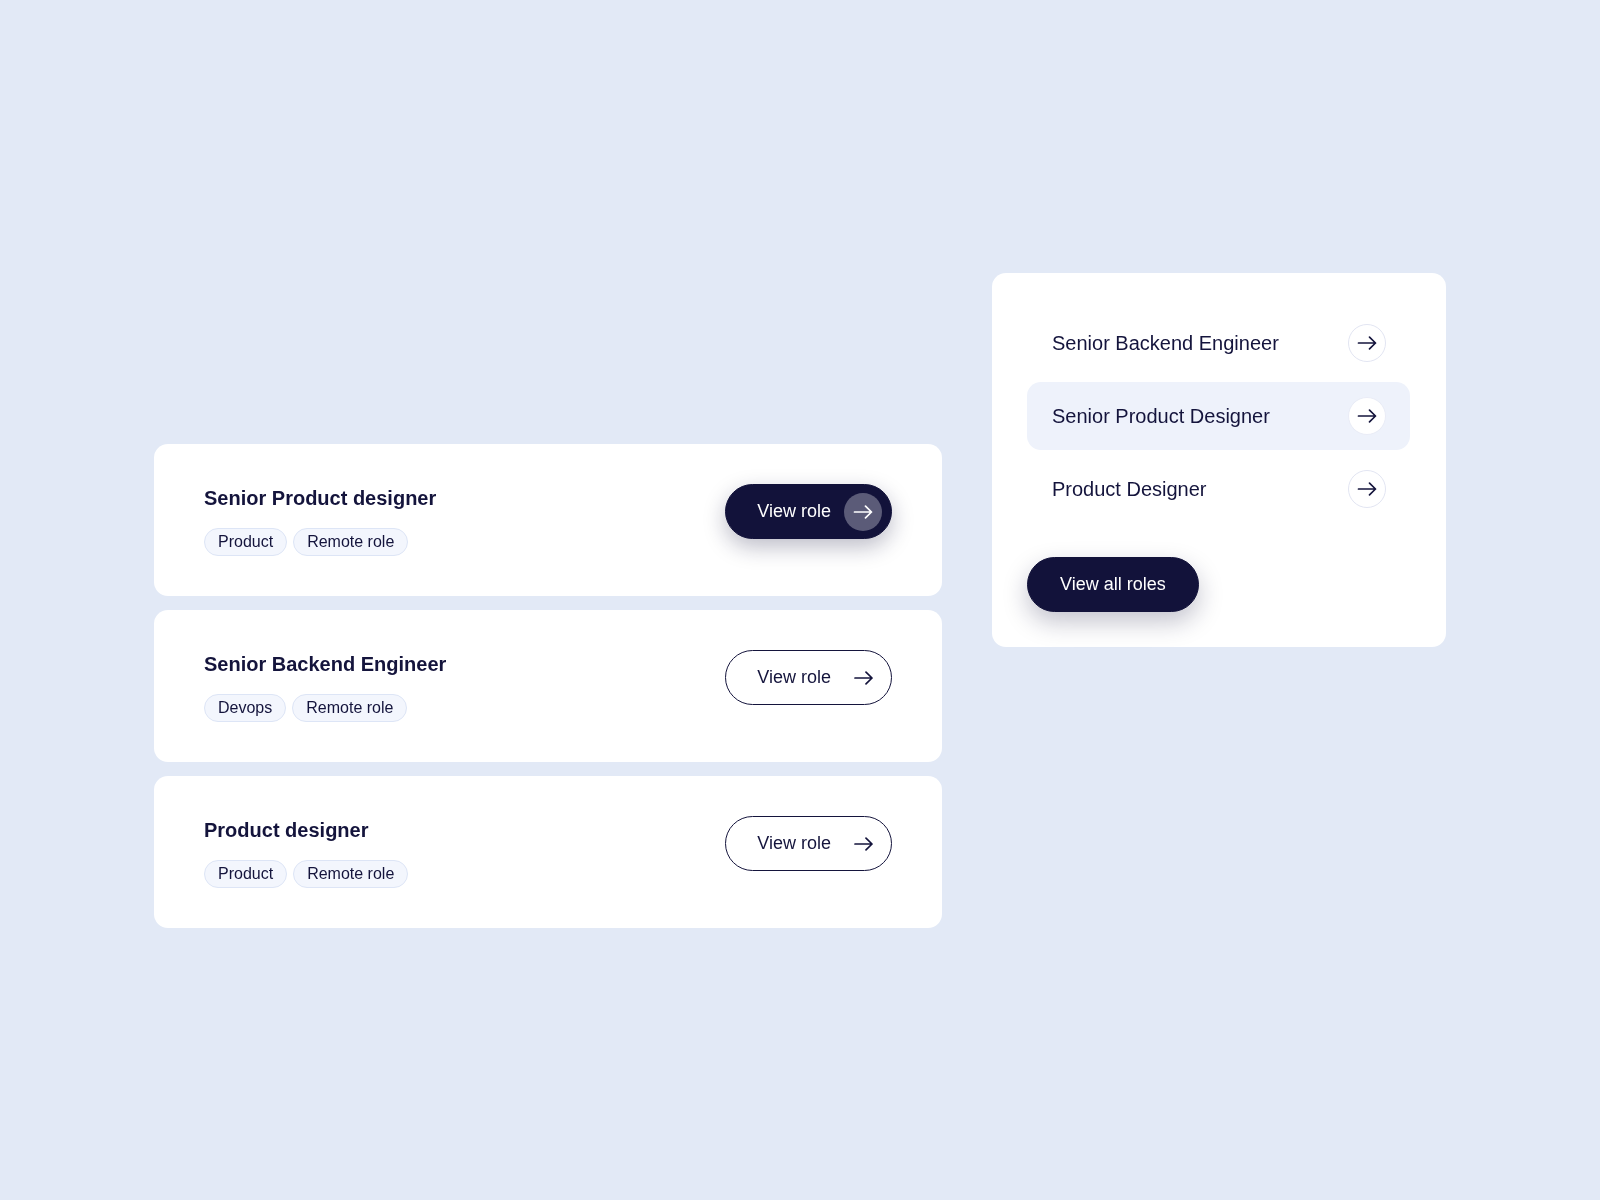 Image resolution: width=1600 pixels, height=1200 pixels. I want to click on role-list-item: Product Designer, so click(1218, 489).